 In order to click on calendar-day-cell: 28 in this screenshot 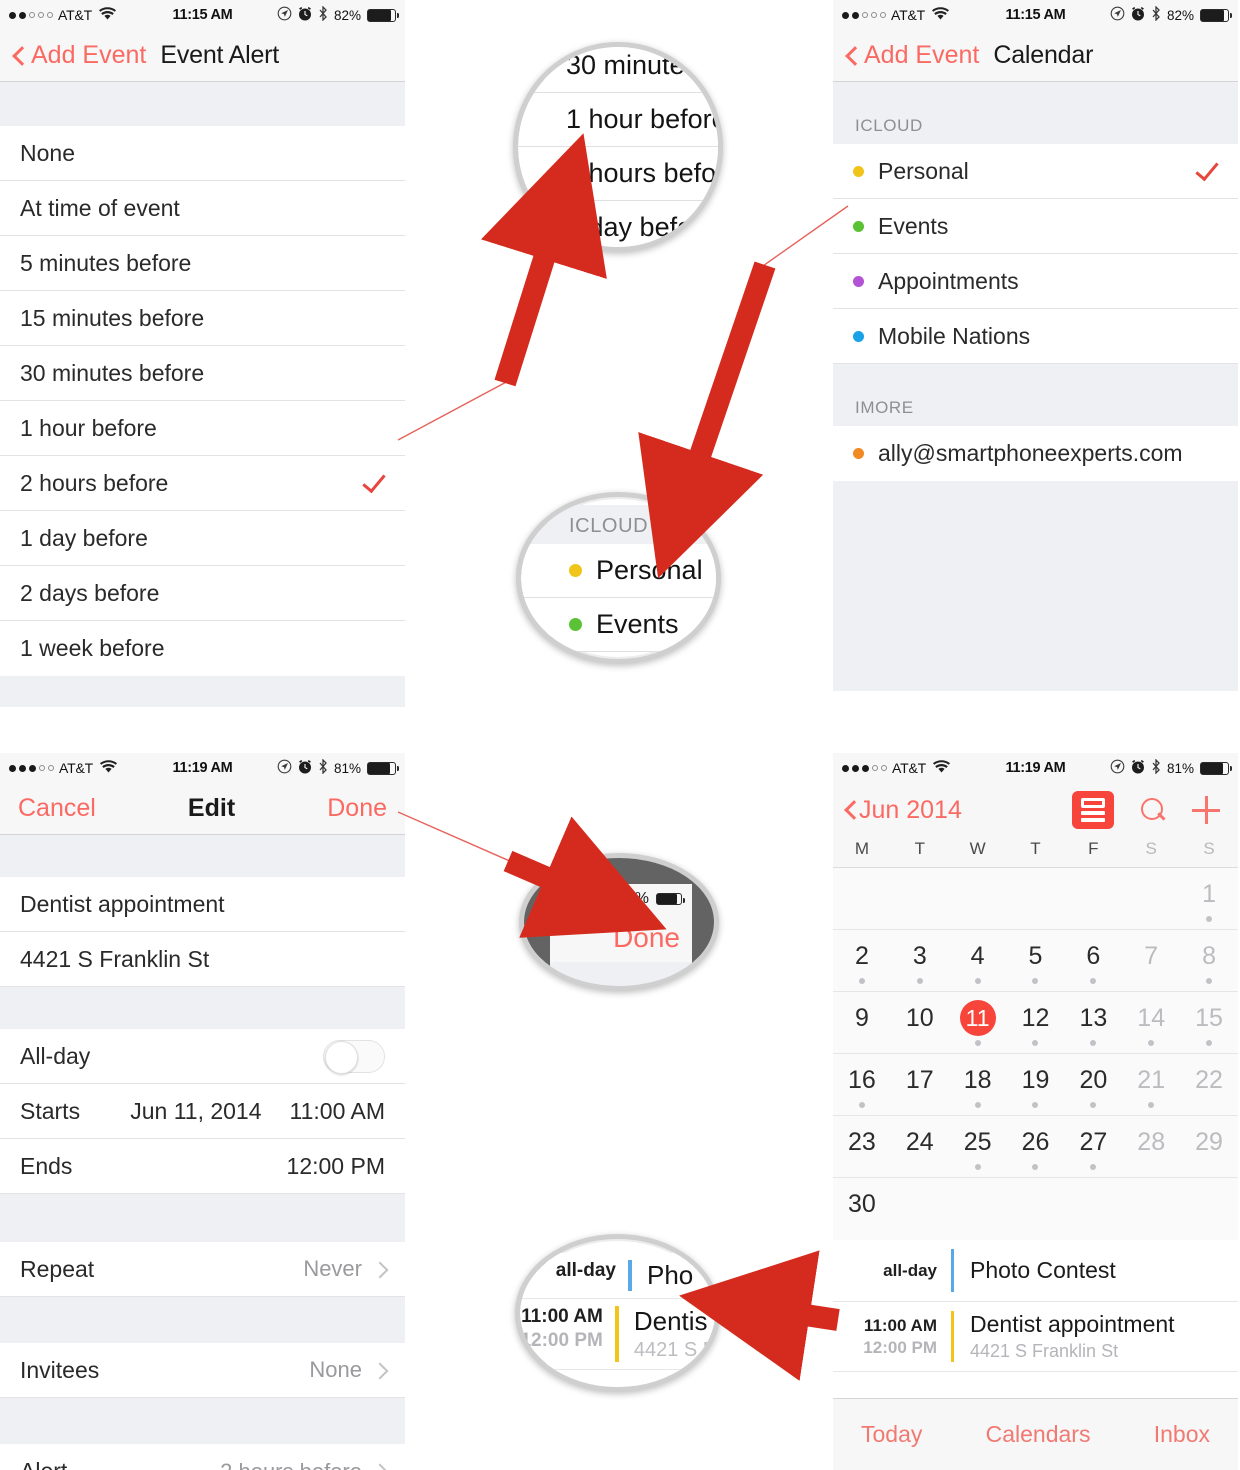, I will do `click(1151, 1146)`.